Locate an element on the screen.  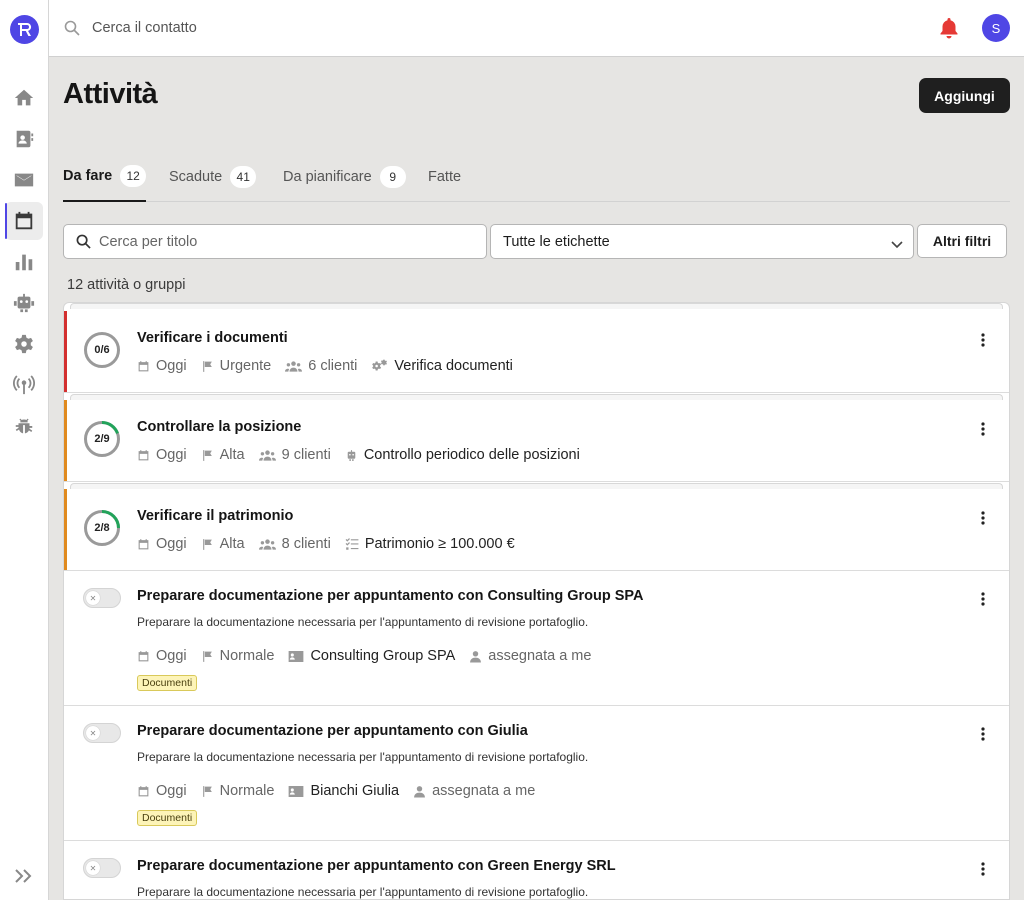
bar-chart-icon is located at coordinates (24, 262).